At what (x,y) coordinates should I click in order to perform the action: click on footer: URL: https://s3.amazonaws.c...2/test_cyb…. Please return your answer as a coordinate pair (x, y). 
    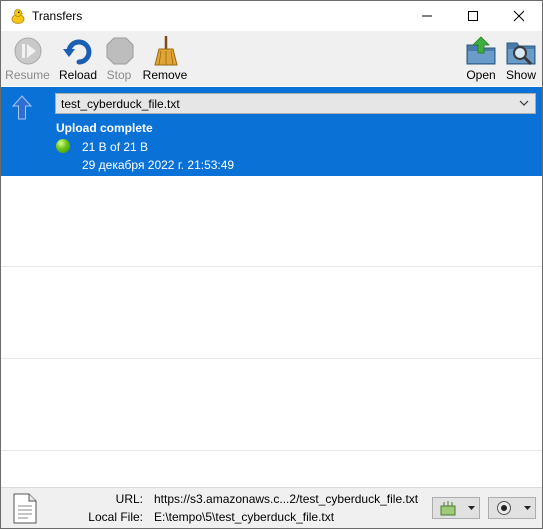
    Looking at the image, I should click on (271, 507).